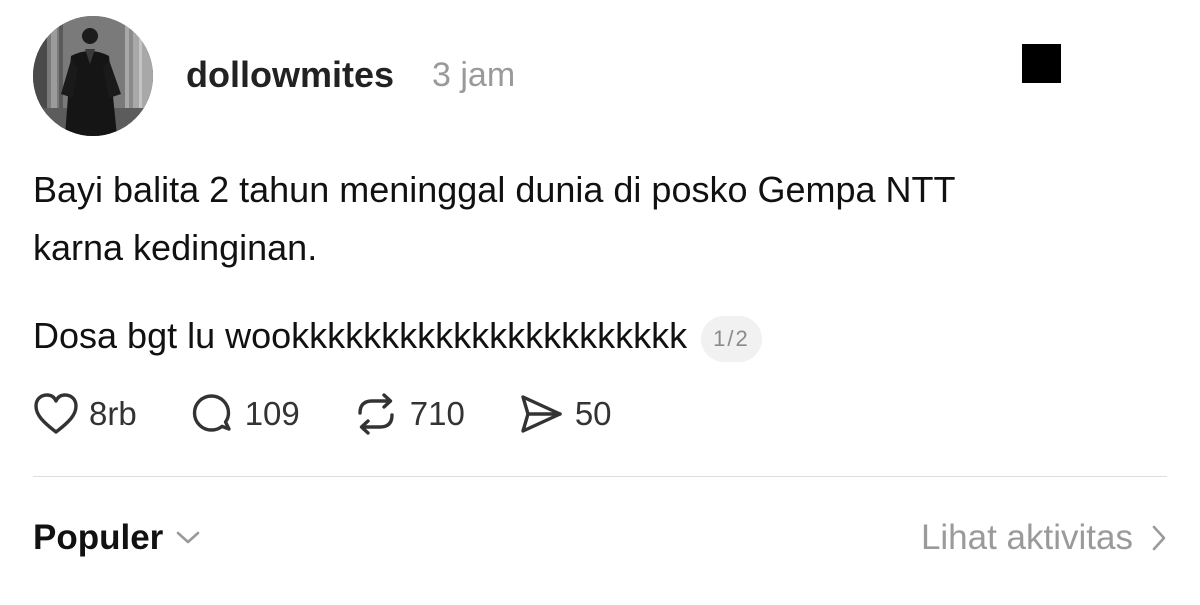 This screenshot has height=605, width=1200. Describe the element at coordinates (348, 414) in the screenshot. I see `action-bar: 8rb 109 710 50` at that location.